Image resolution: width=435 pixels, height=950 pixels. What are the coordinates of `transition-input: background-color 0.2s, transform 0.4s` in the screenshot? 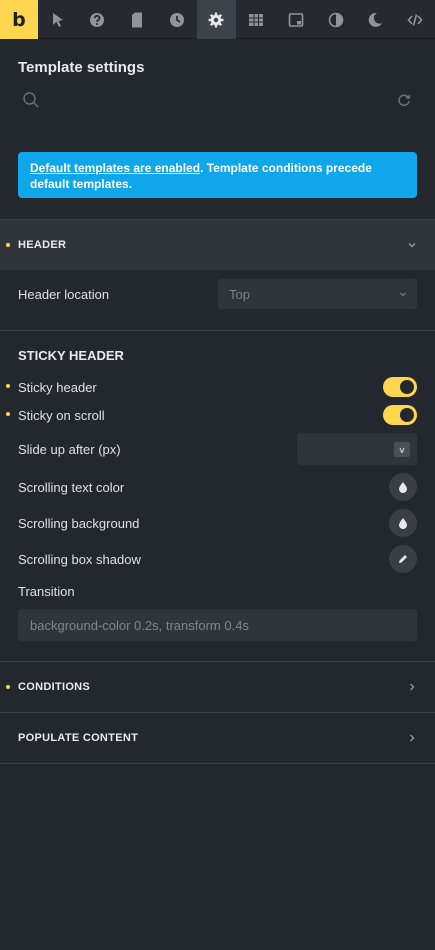 It's located at (217, 625).